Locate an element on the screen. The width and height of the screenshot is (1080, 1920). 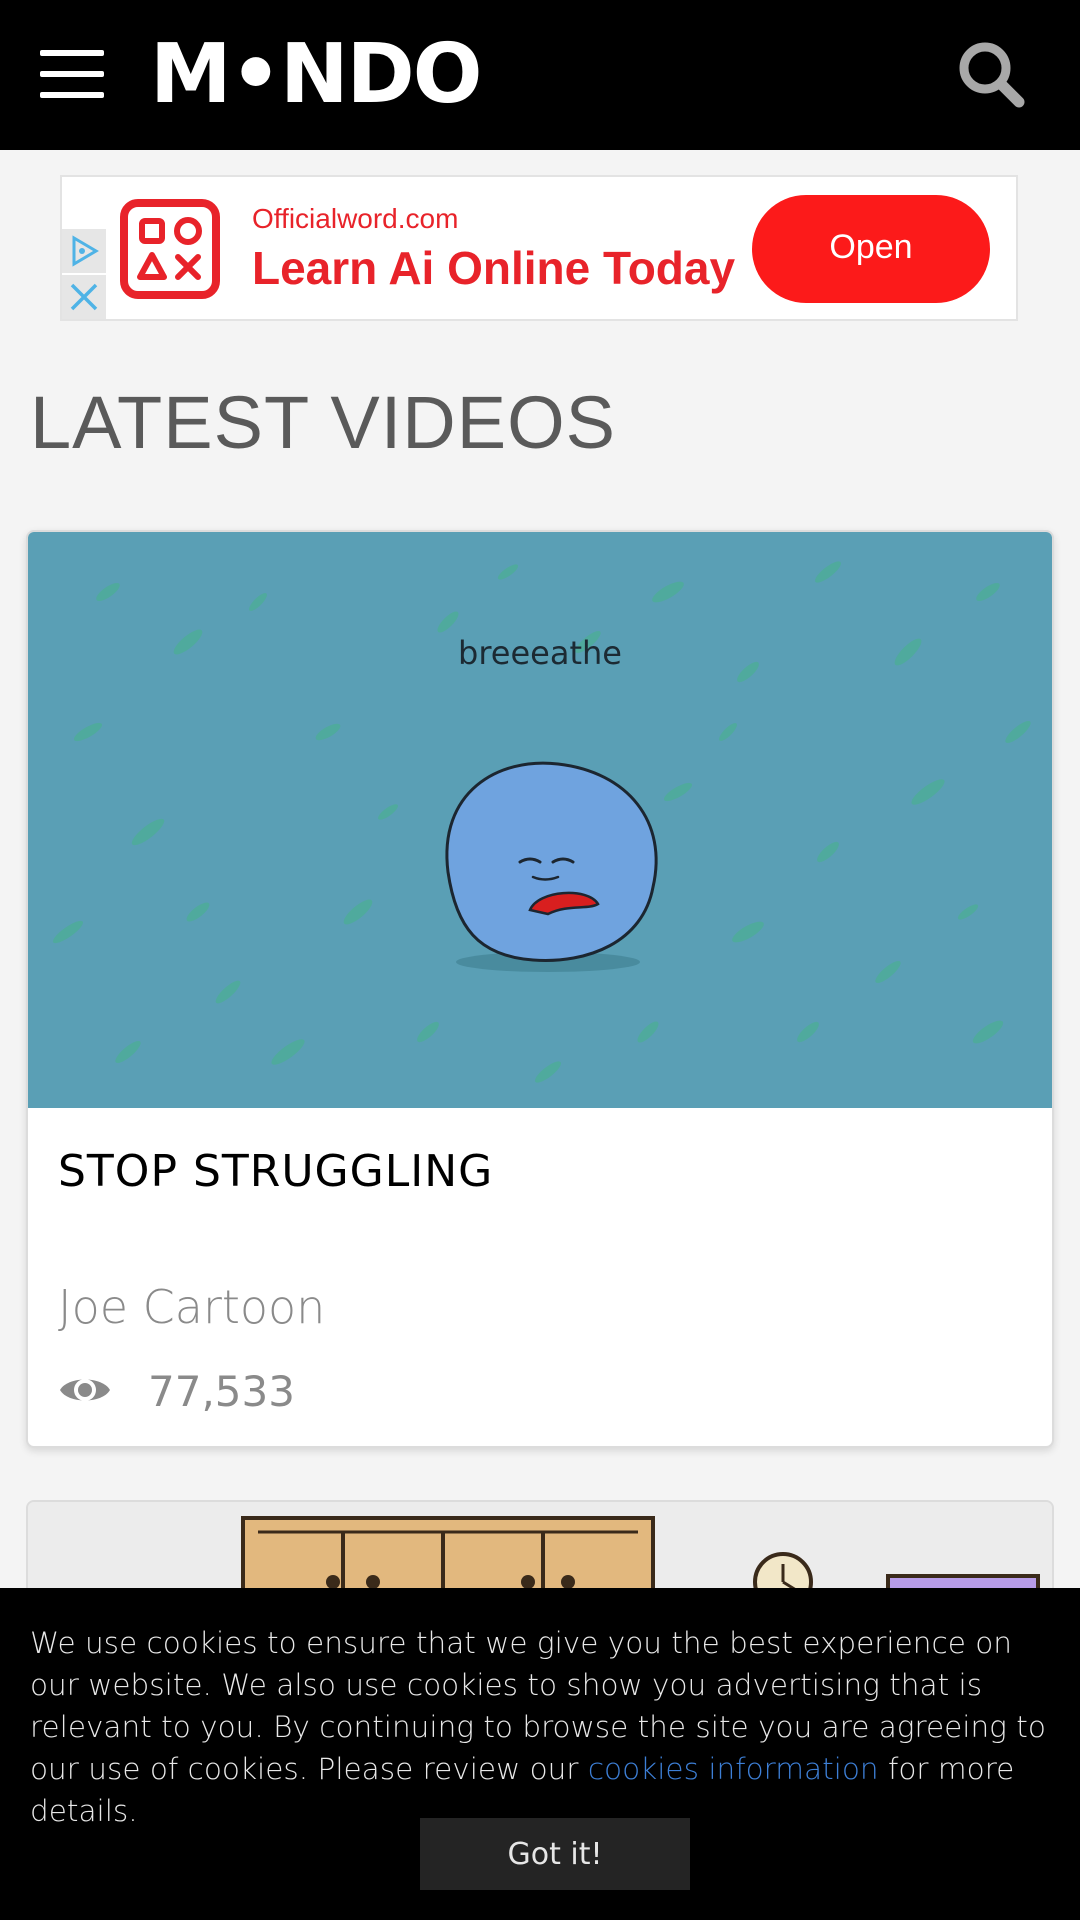
cookies-information-link: cookies information is located at coordinates (733, 1769).